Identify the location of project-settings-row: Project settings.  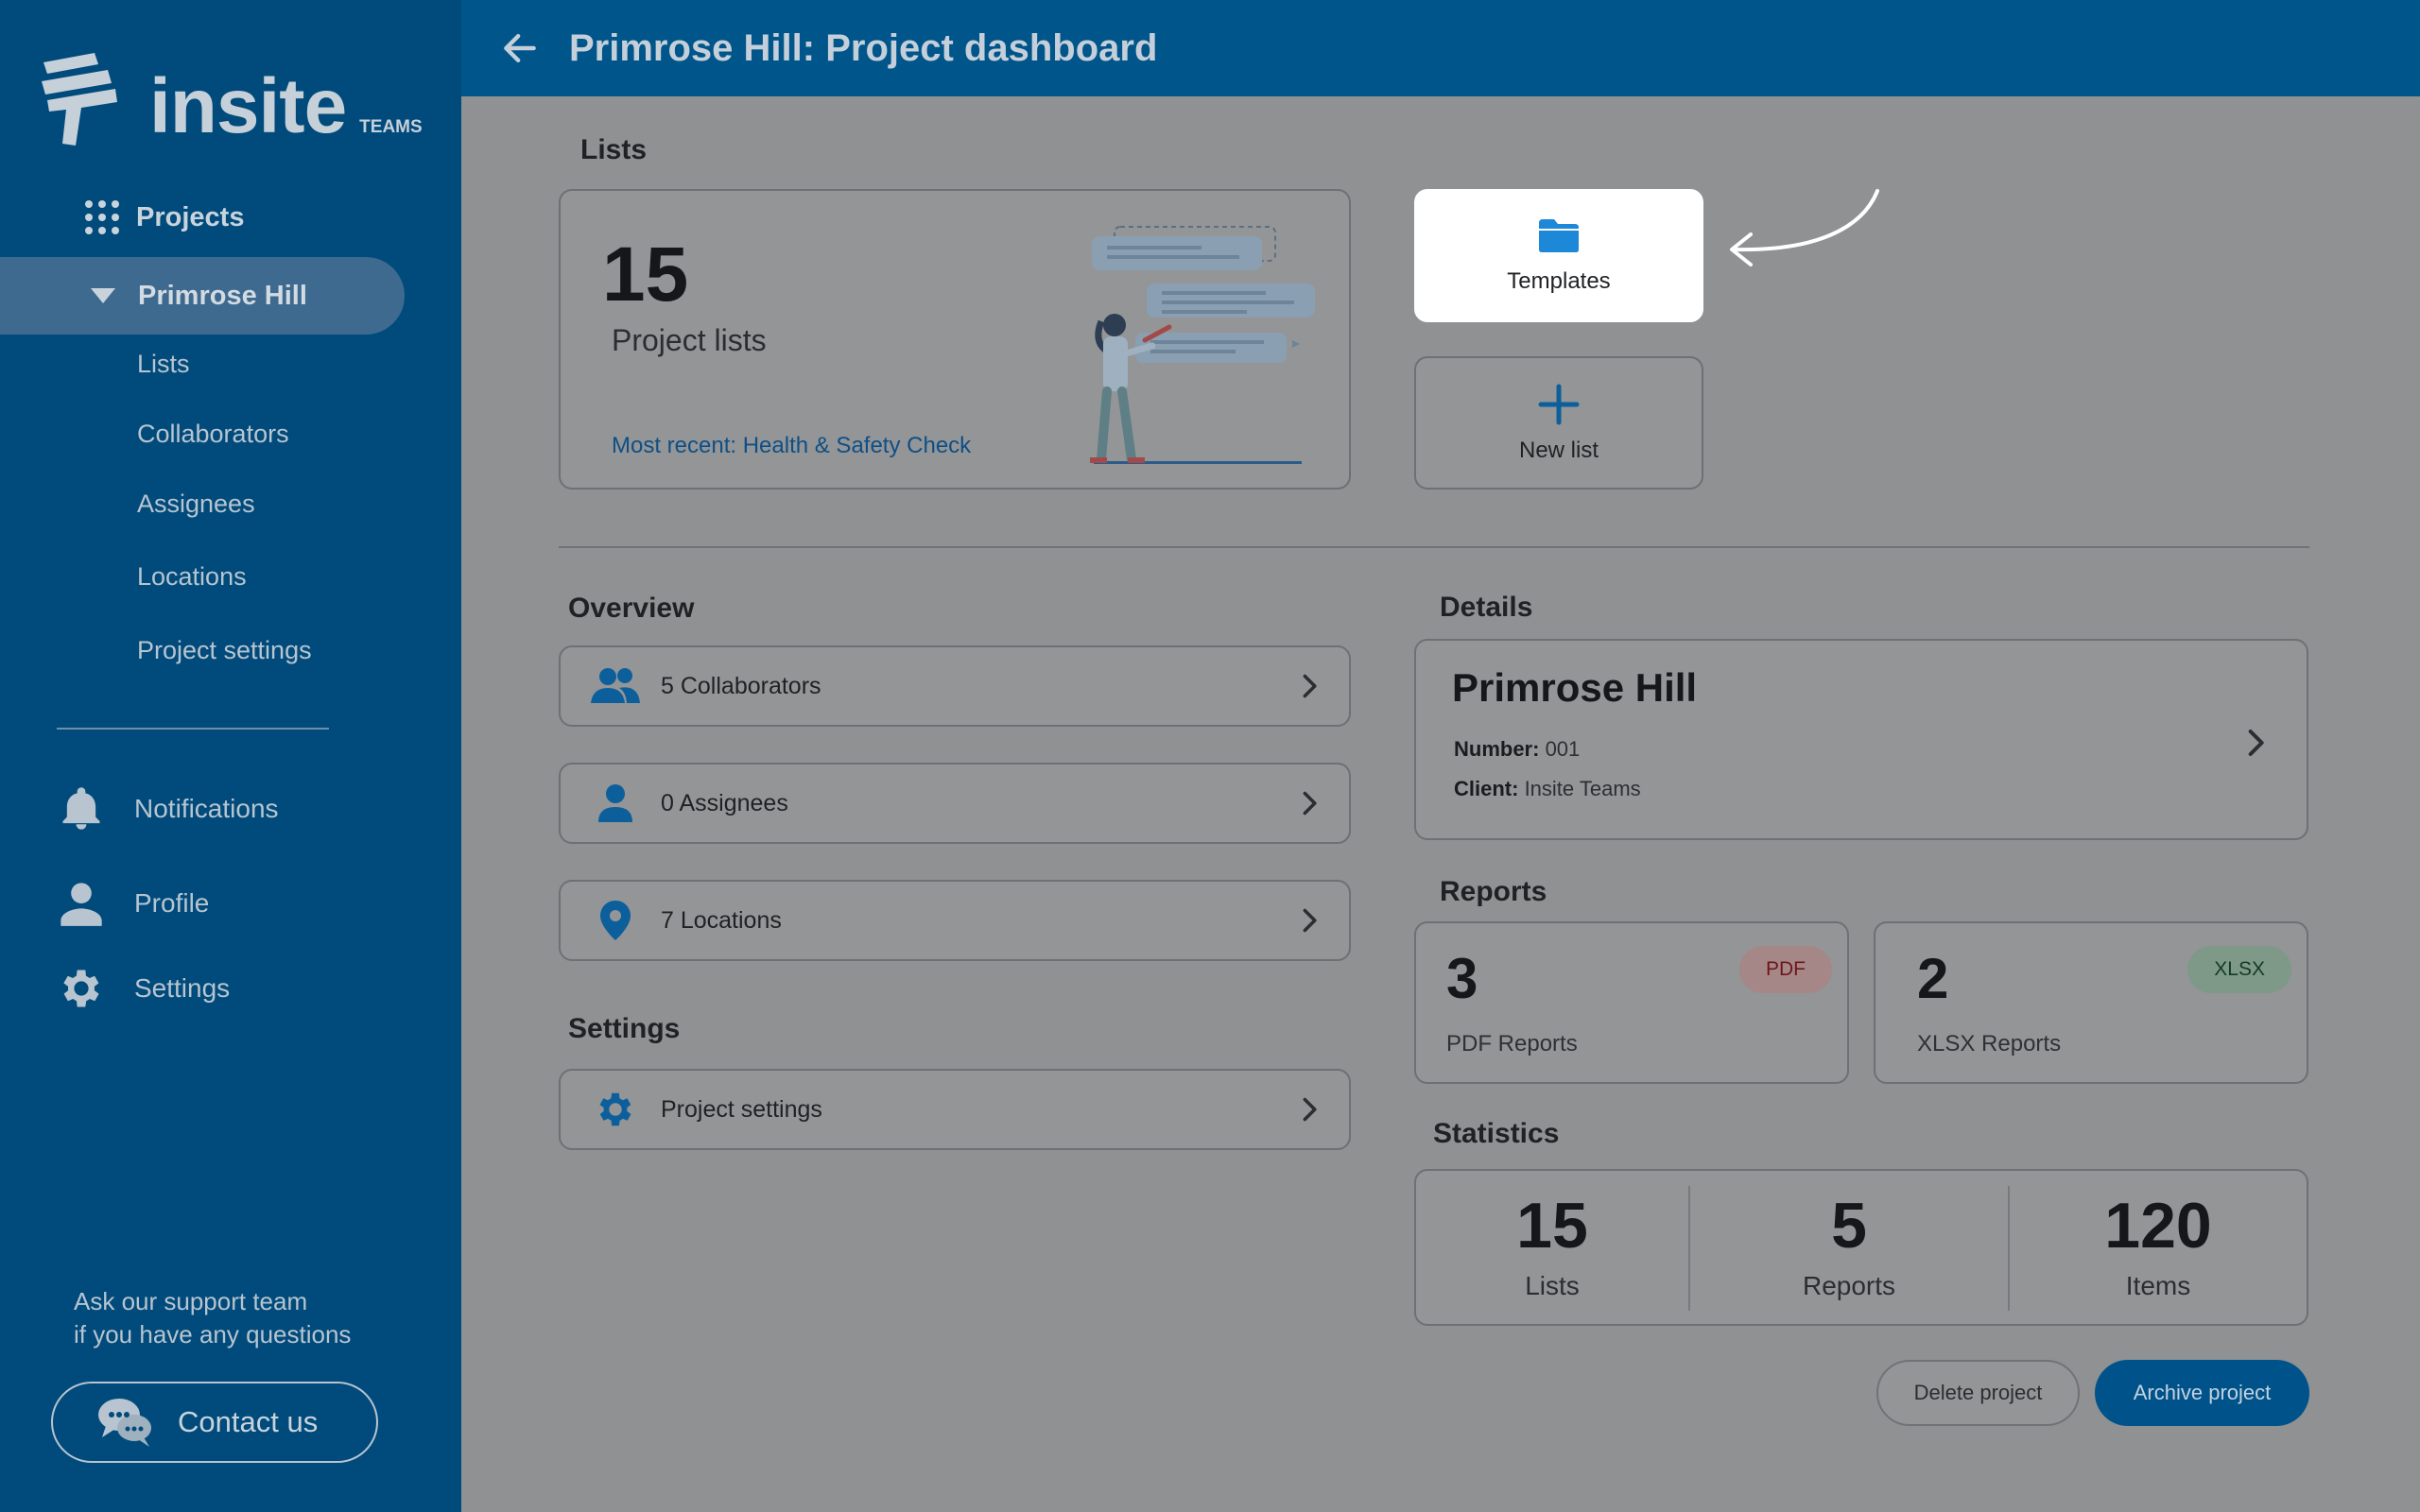
(955, 1109).